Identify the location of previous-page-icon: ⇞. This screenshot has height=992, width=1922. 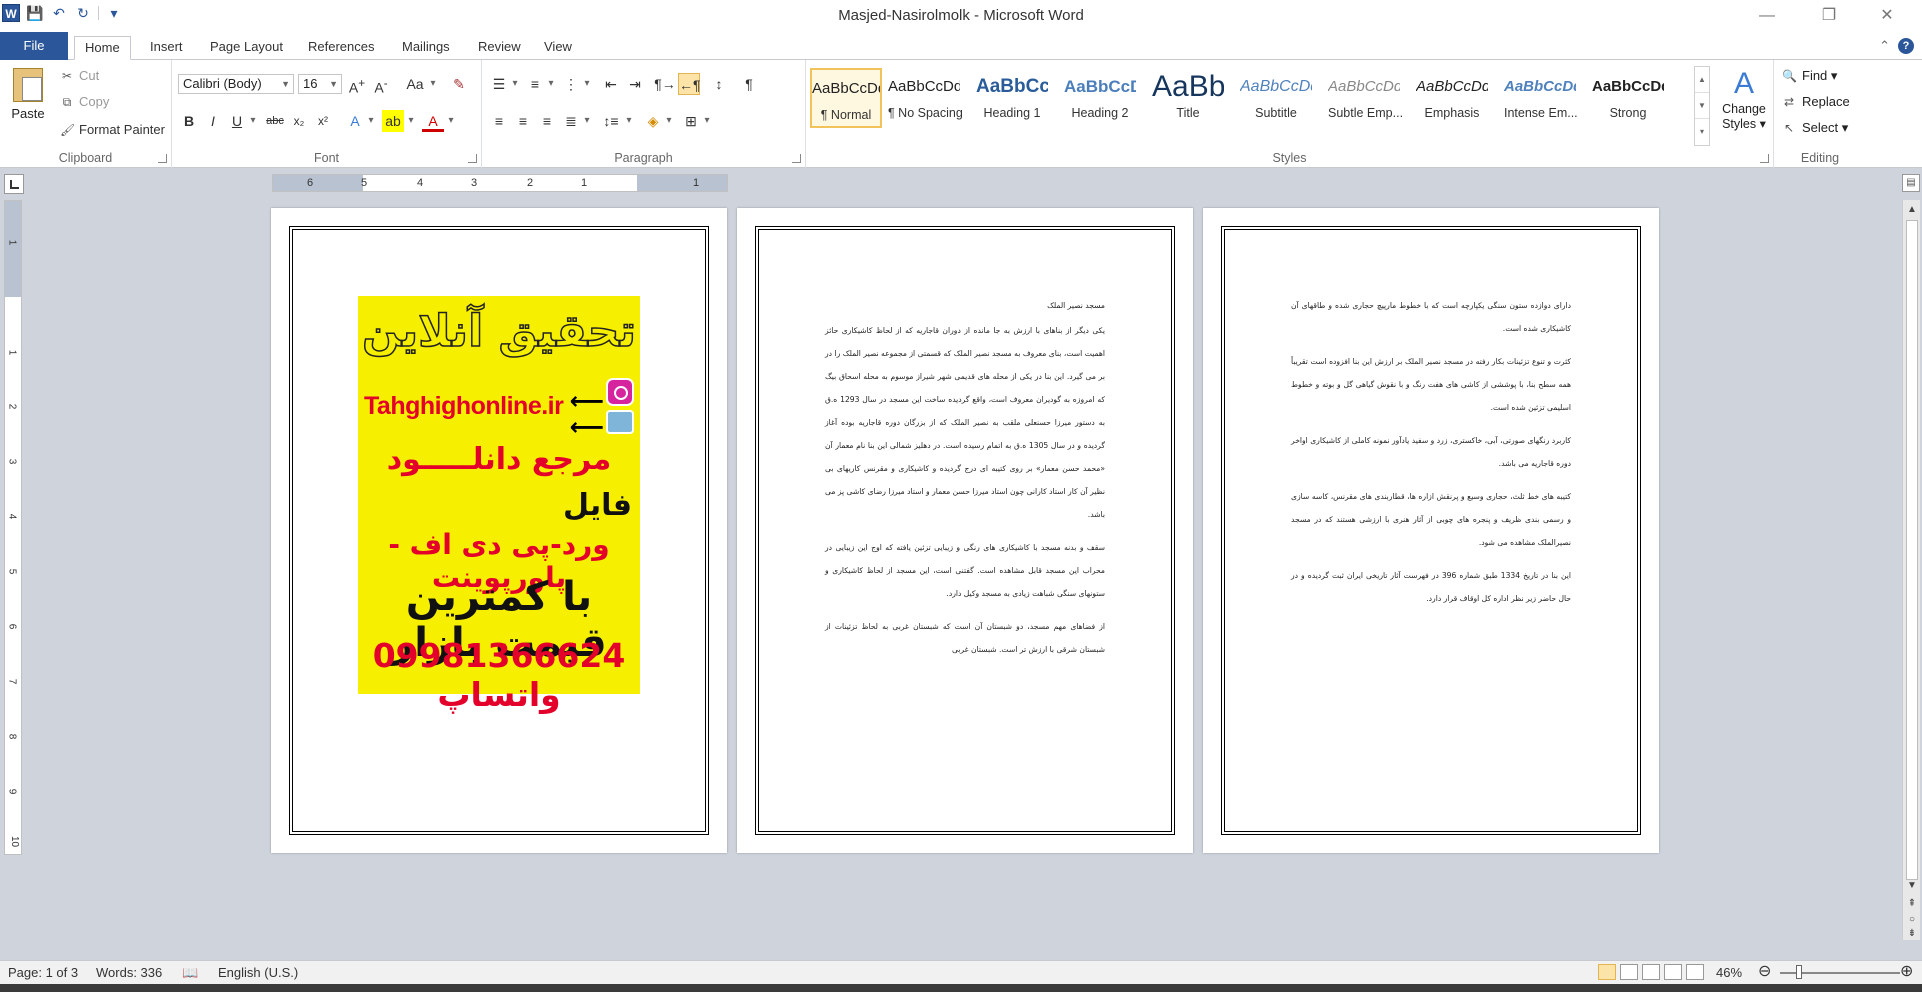
(1912, 903).